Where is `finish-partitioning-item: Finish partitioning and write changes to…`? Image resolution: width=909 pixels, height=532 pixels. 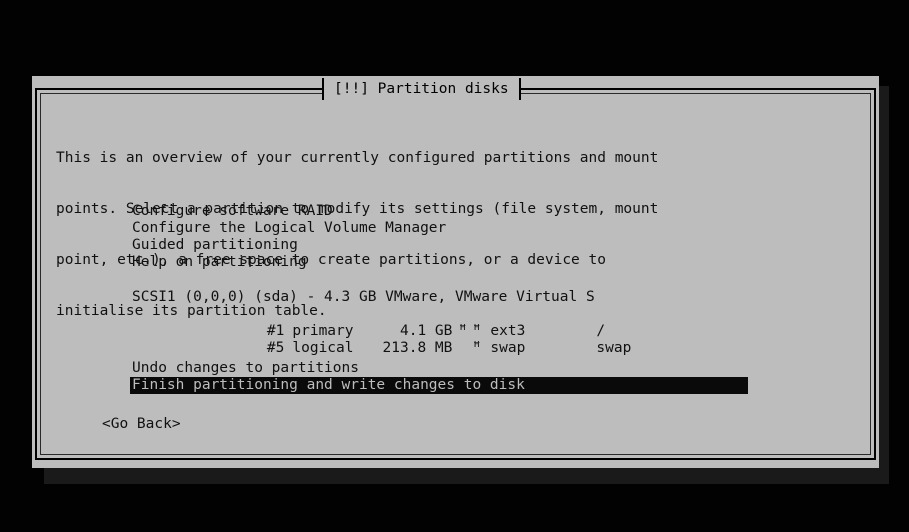
finish-partitioning-item: Finish partitioning and write changes to… is located at coordinates (439, 385).